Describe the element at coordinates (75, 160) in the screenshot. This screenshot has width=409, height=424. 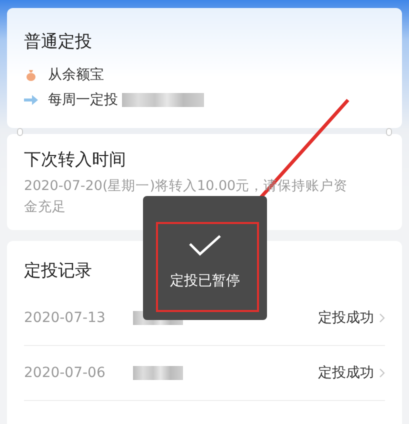
I see `card-title: 下次转入时间` at that location.